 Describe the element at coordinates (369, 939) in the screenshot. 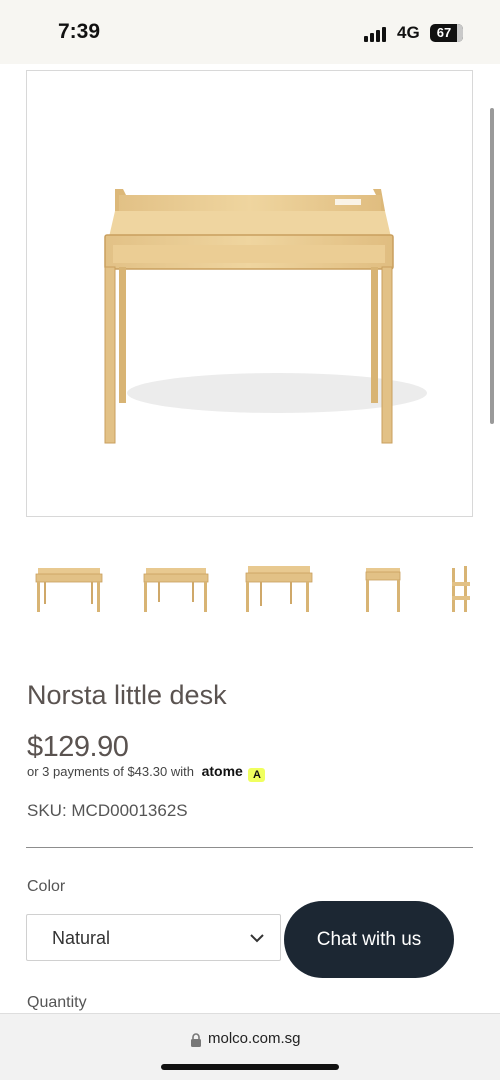

I see `chat-button: Chat with us` at that location.